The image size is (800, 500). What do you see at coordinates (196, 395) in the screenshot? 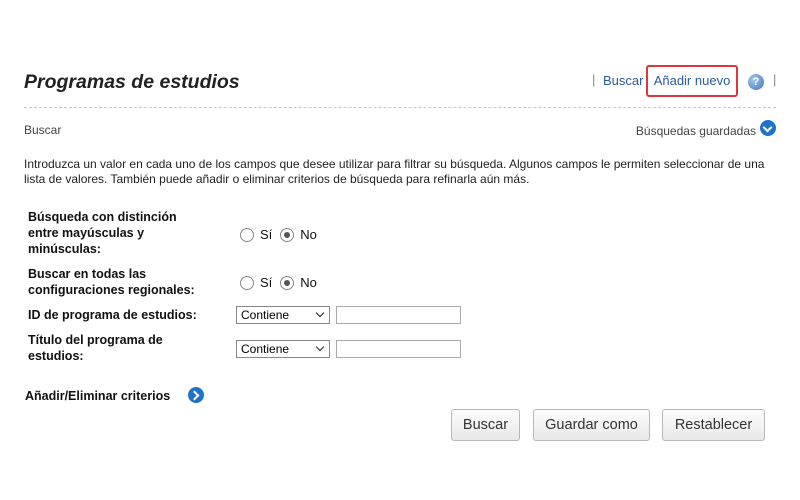
I see `chevron-right-icon` at bounding box center [196, 395].